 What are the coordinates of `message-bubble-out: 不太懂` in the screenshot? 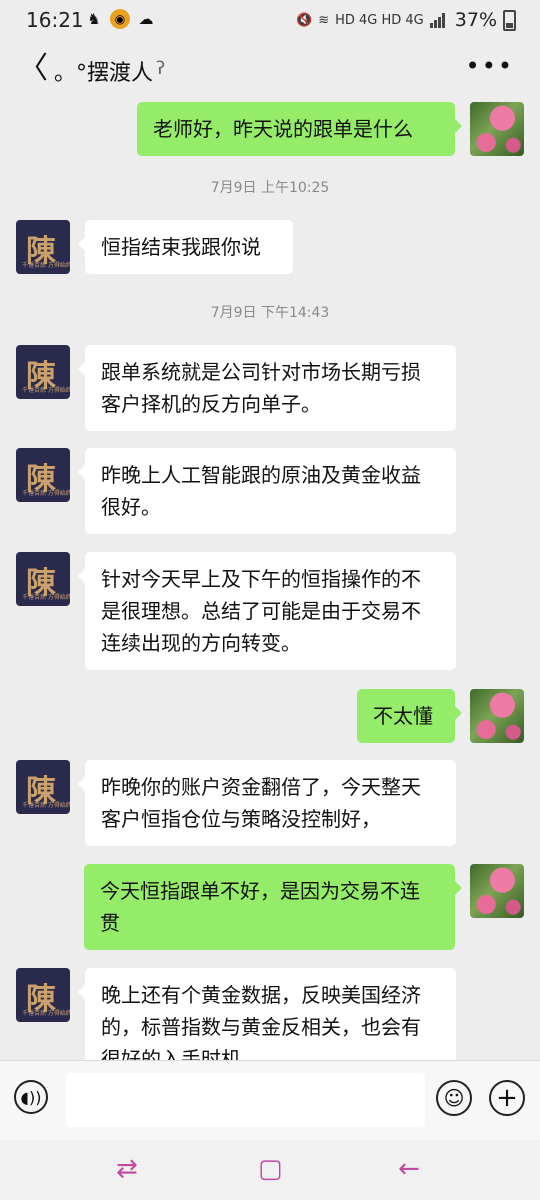 It's located at (409, 716).